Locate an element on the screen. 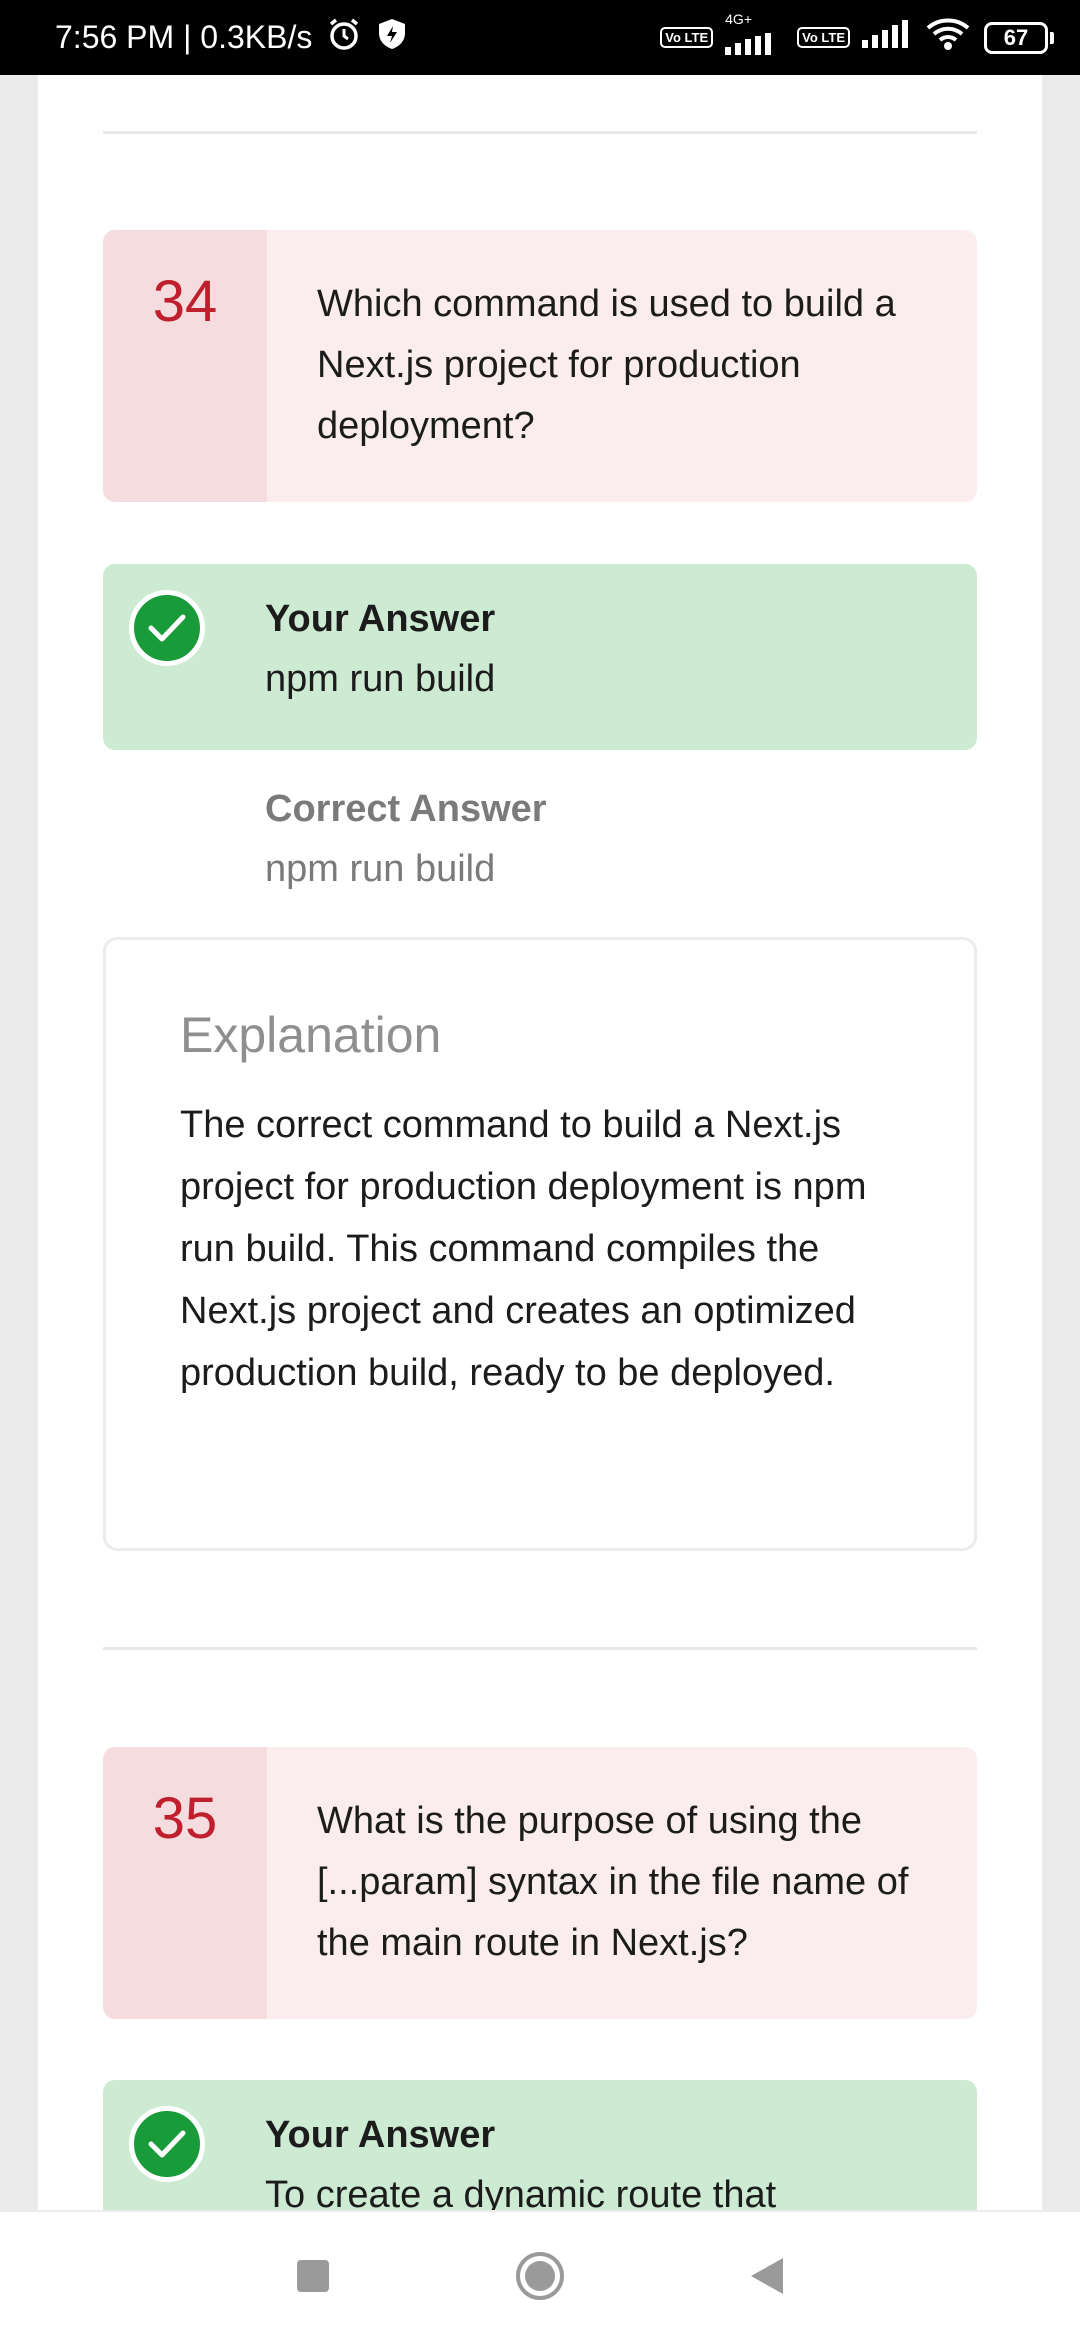  question-number: 34 is located at coordinates (185, 366).